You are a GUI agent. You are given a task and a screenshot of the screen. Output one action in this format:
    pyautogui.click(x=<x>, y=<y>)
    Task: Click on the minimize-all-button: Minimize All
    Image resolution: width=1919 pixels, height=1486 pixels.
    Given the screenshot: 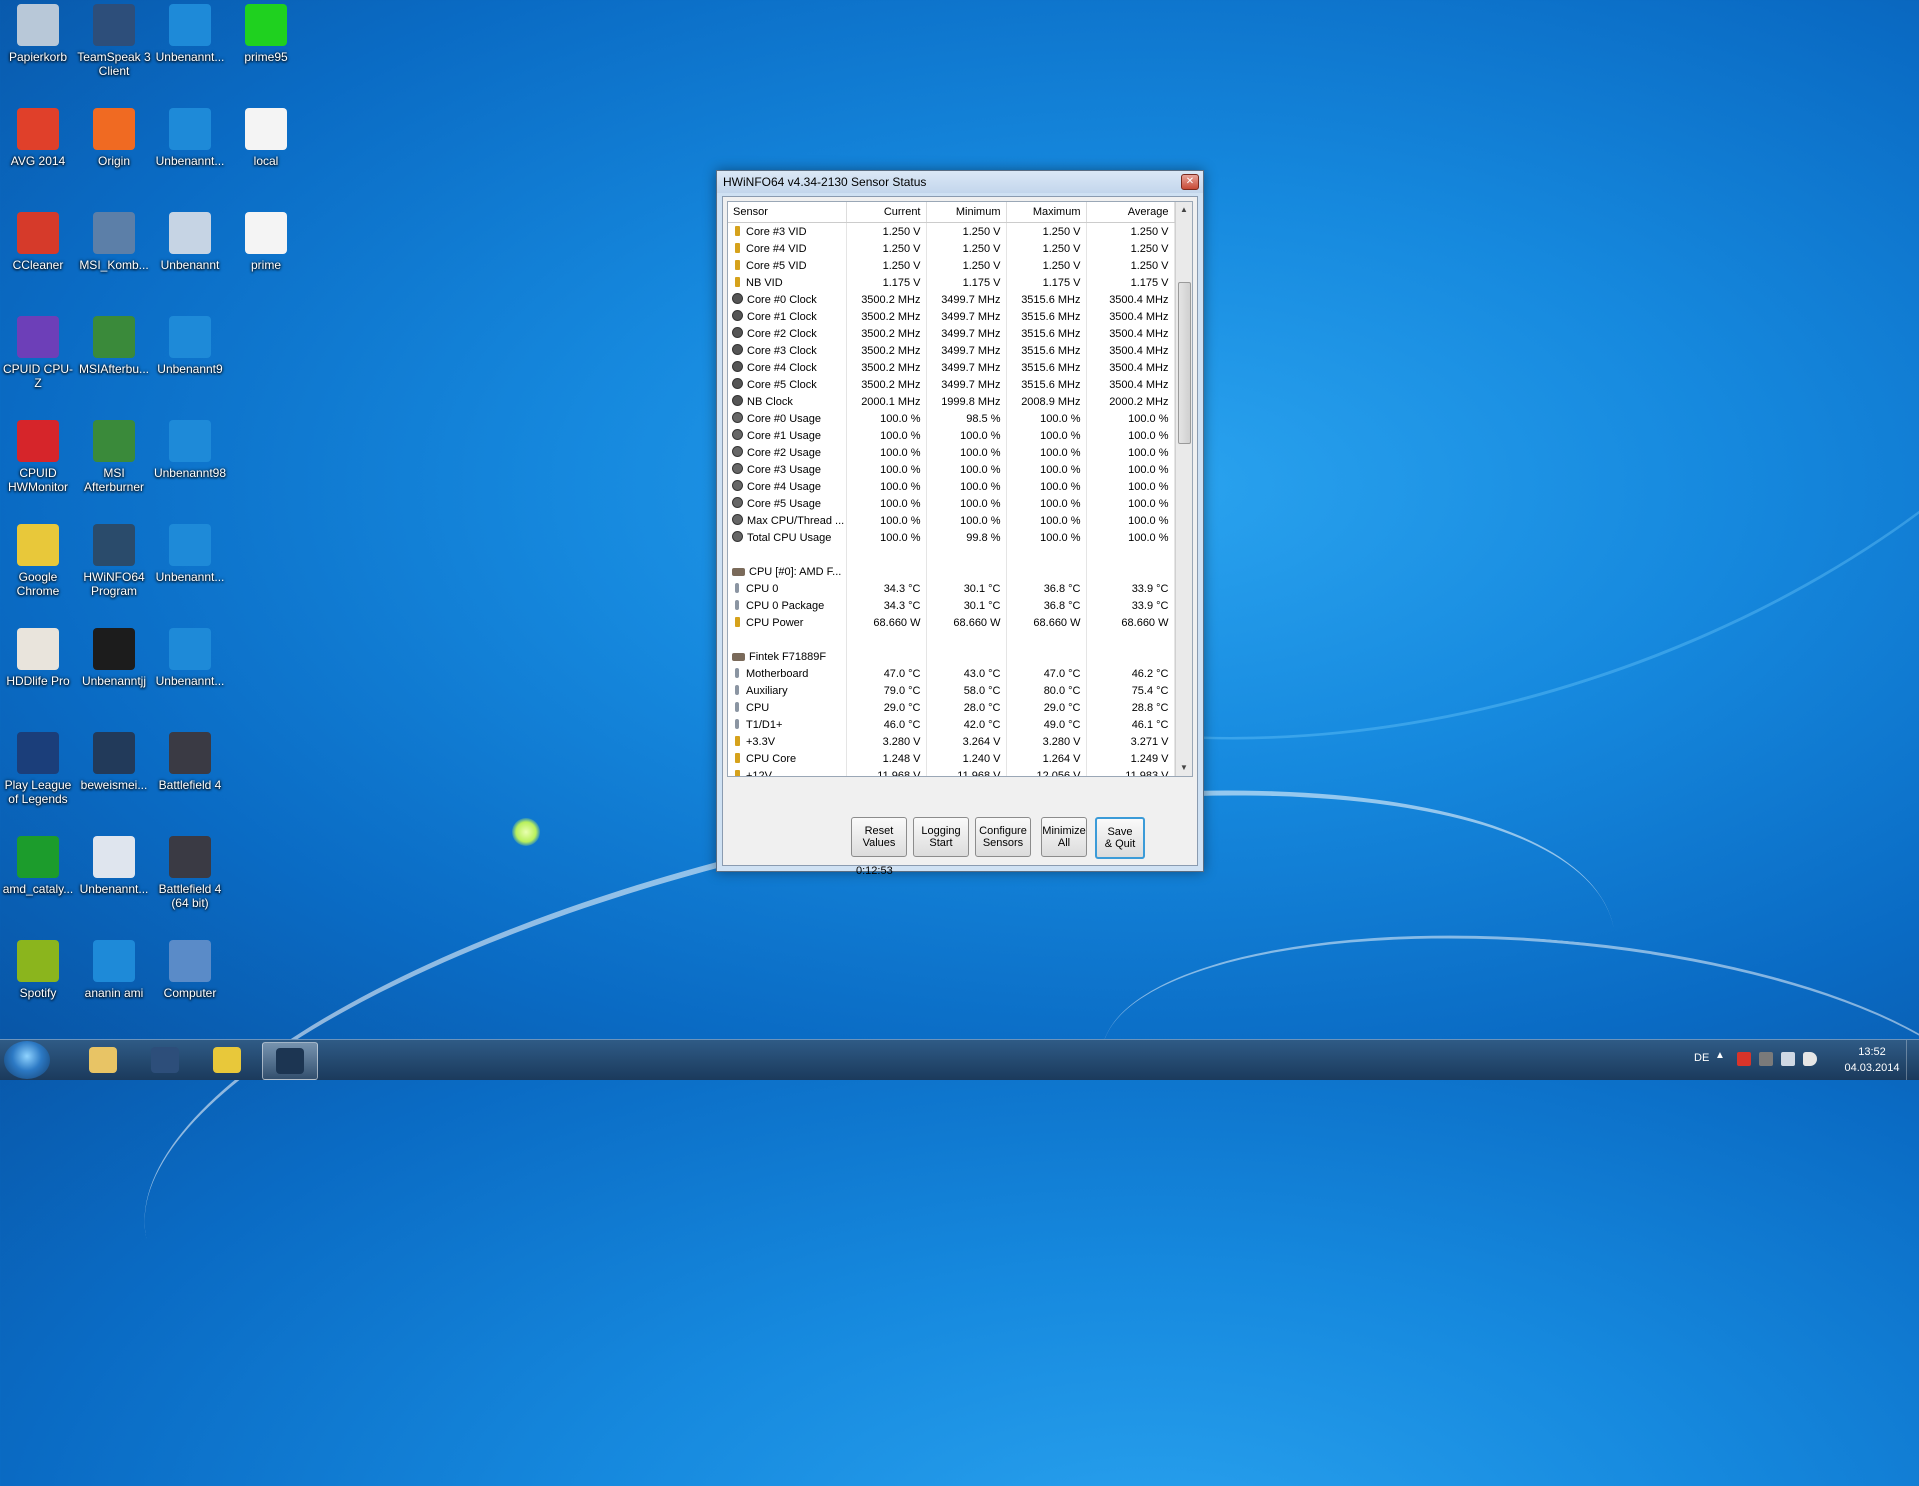 What is the action you would take?
    pyautogui.click(x=1064, y=837)
    